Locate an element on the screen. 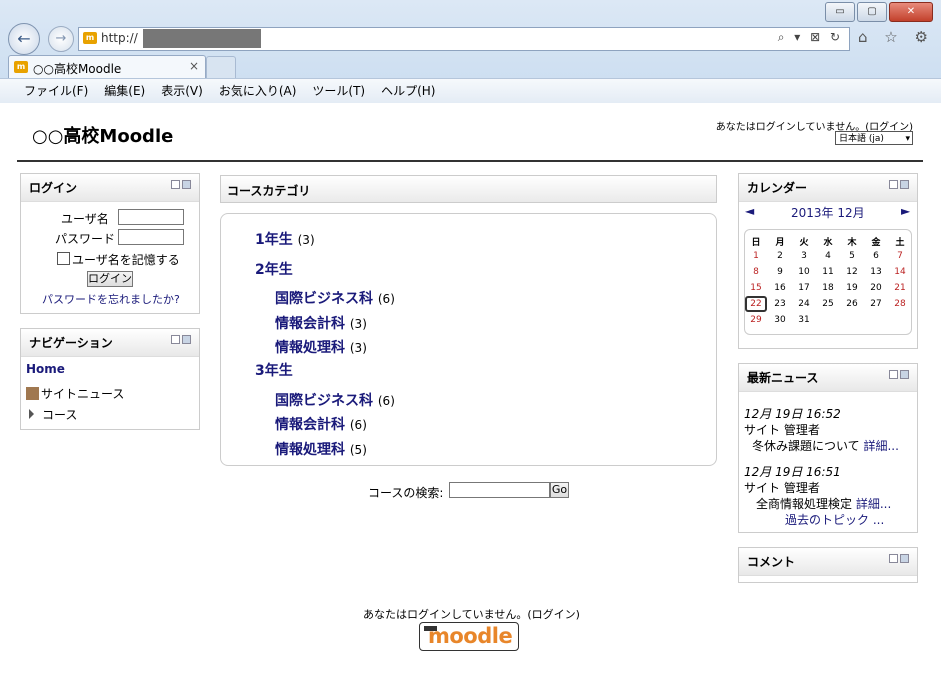  calendar-day: 11 is located at coordinates (828, 272).